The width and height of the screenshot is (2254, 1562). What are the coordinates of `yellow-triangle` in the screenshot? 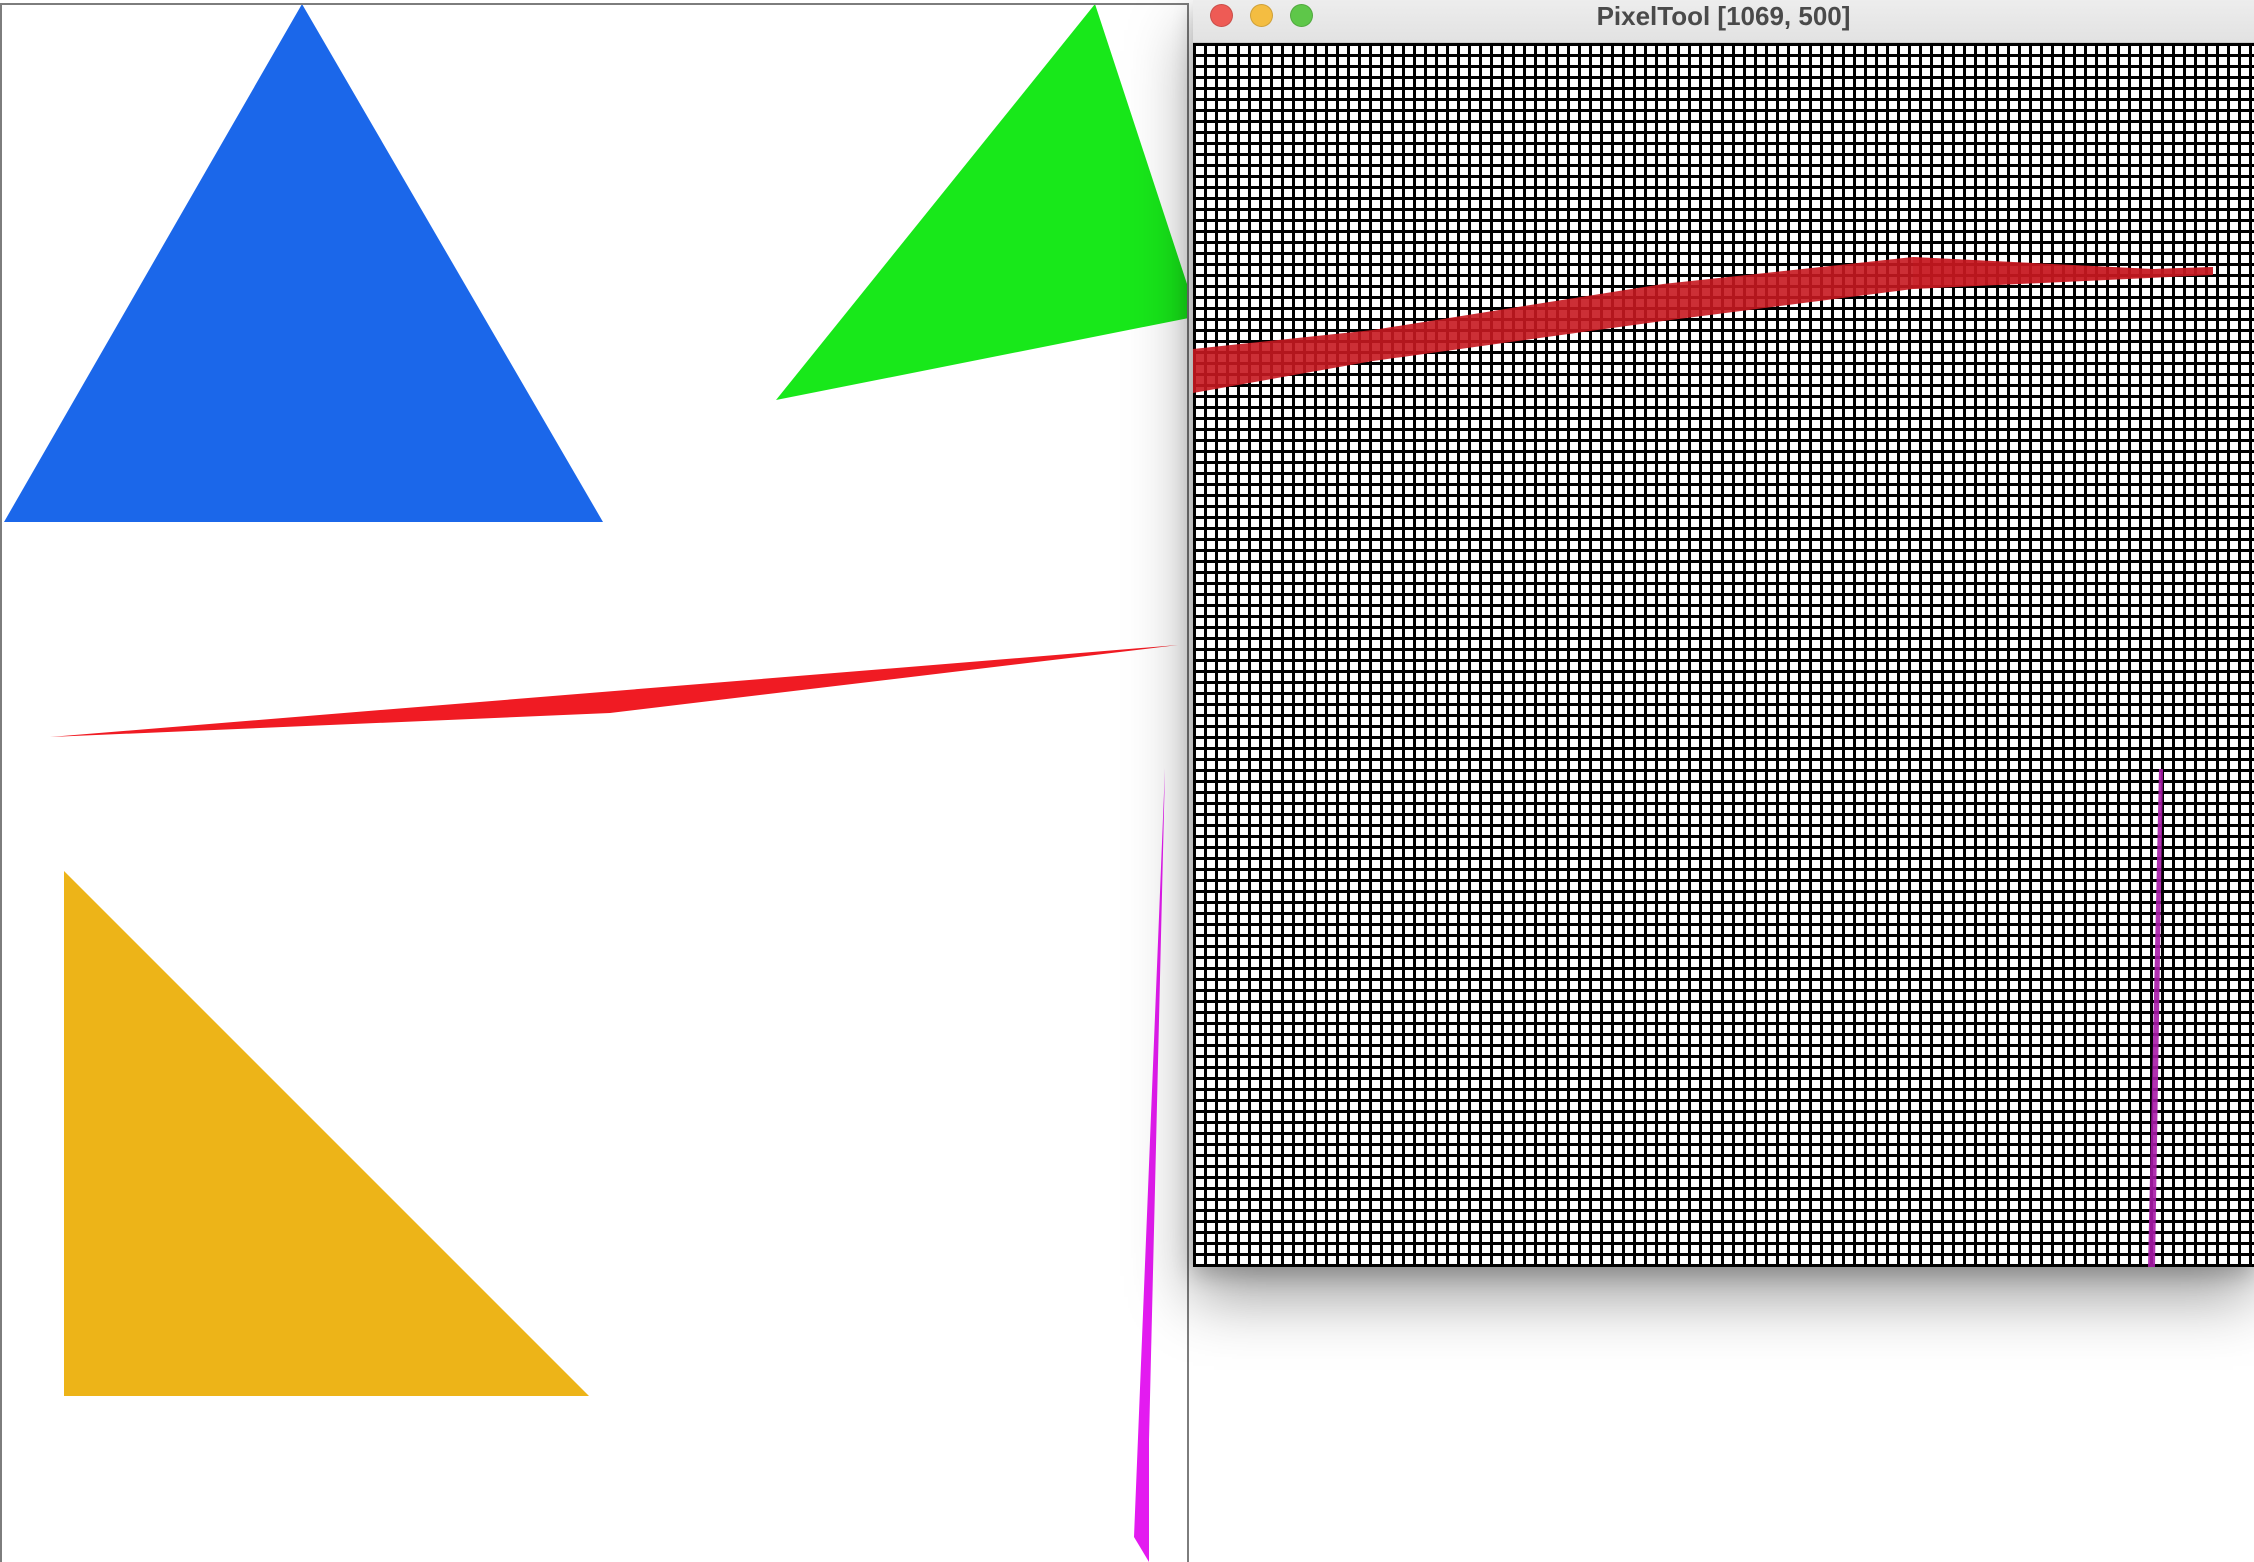 It's located at (326, 1133).